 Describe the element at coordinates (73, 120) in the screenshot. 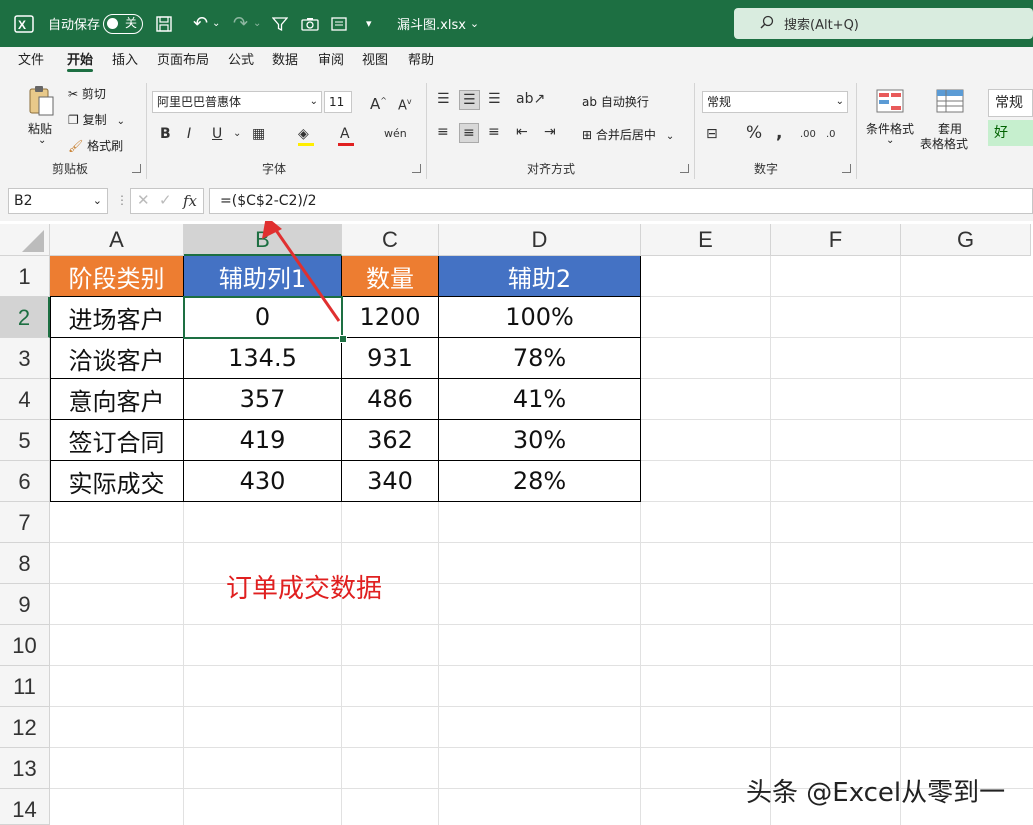

I see `copy-icon: ❐` at that location.